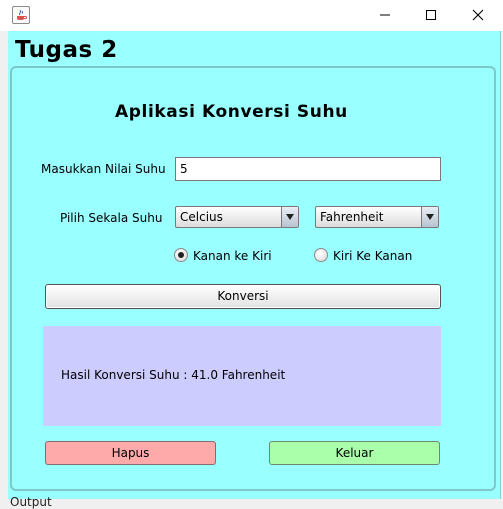 This screenshot has height=509, width=503. What do you see at coordinates (243, 296) in the screenshot?
I see `convert-button: Konversi` at bounding box center [243, 296].